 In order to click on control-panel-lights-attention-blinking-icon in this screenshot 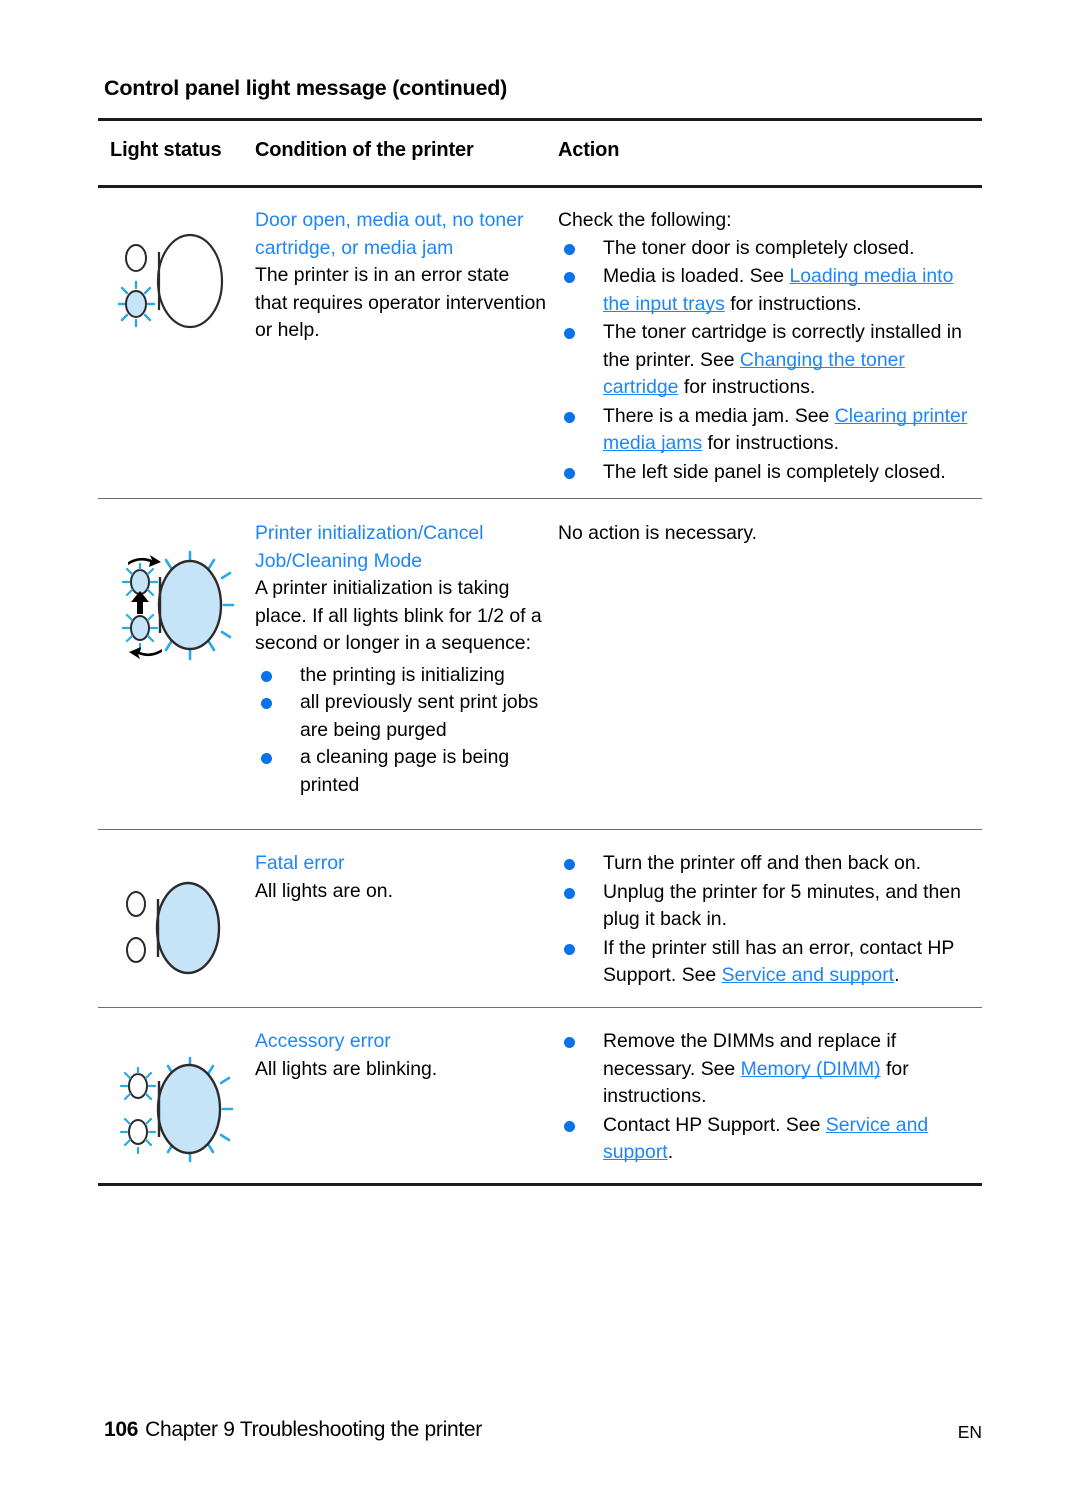, I will do `click(171, 281)`.